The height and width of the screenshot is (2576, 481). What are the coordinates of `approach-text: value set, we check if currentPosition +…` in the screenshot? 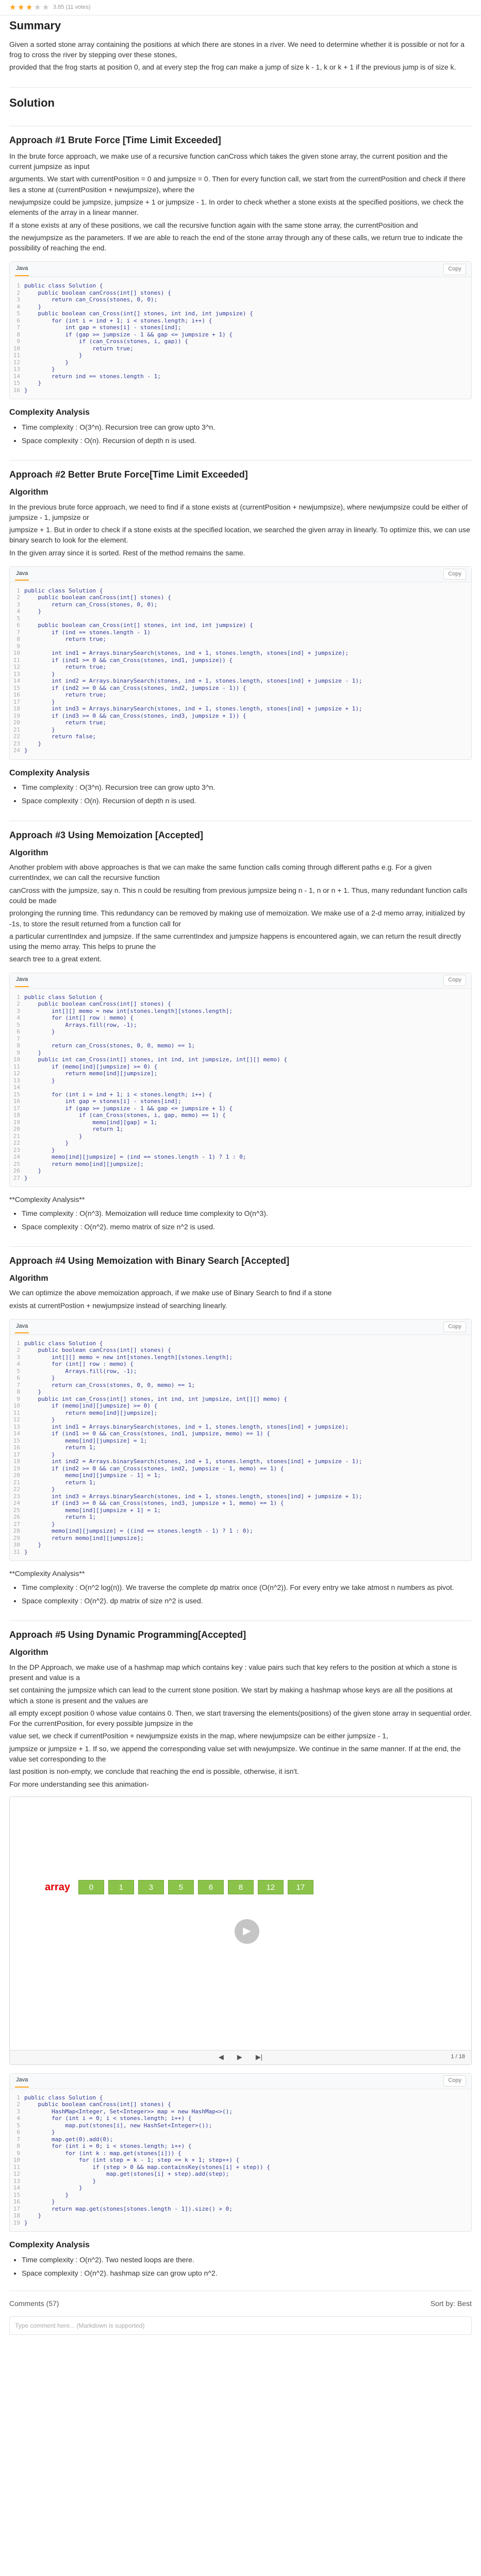 It's located at (198, 1736).